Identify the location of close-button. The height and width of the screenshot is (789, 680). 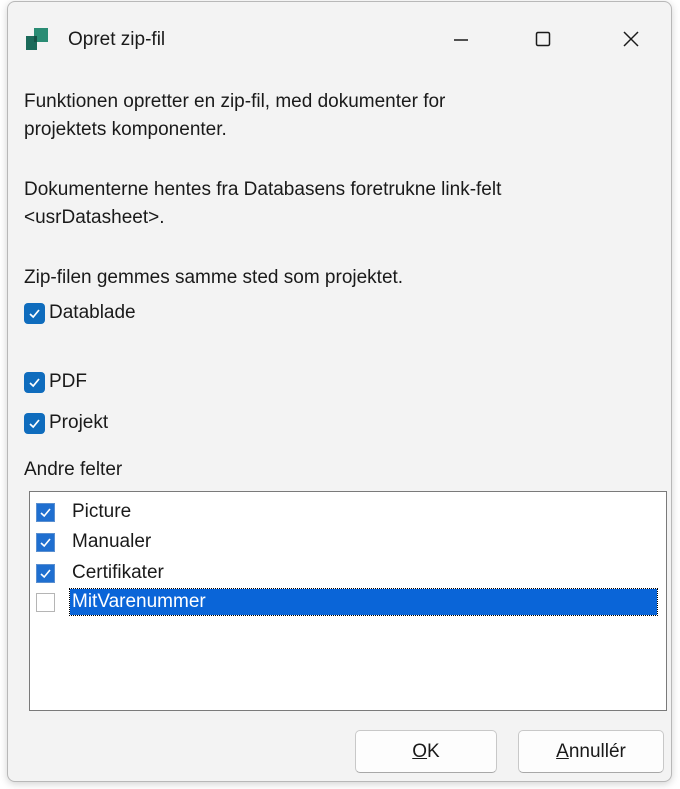
(631, 39).